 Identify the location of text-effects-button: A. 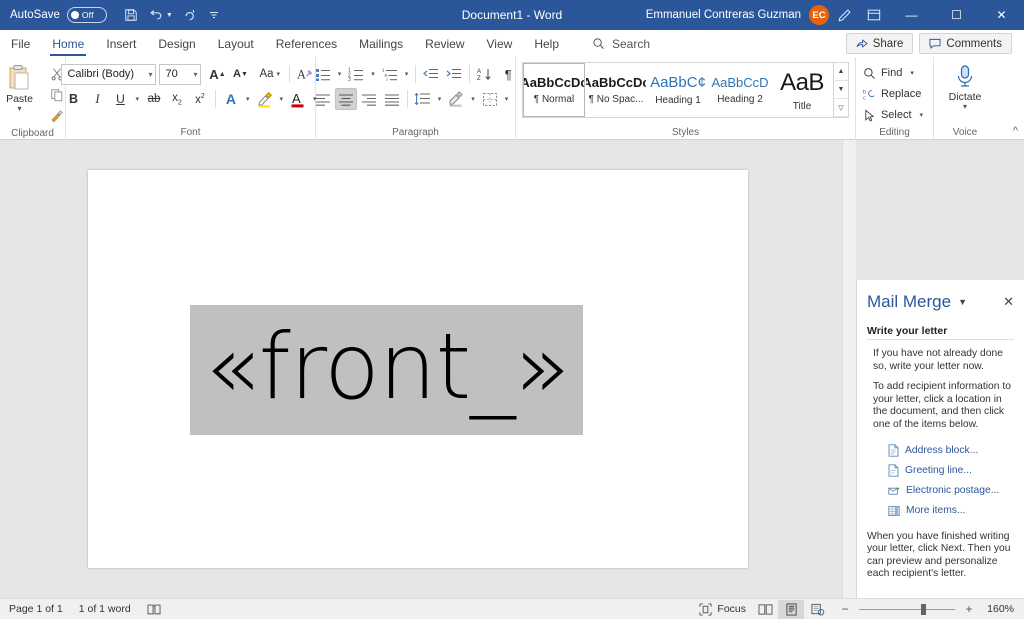
(231, 99).